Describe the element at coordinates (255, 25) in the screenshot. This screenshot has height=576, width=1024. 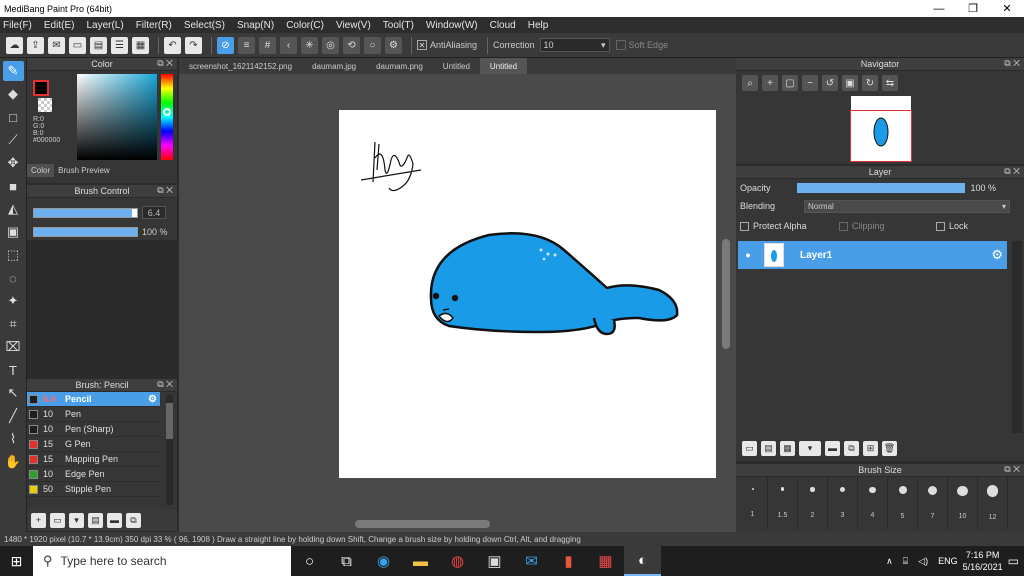
I see `menu-snap: Snap(N)` at that location.